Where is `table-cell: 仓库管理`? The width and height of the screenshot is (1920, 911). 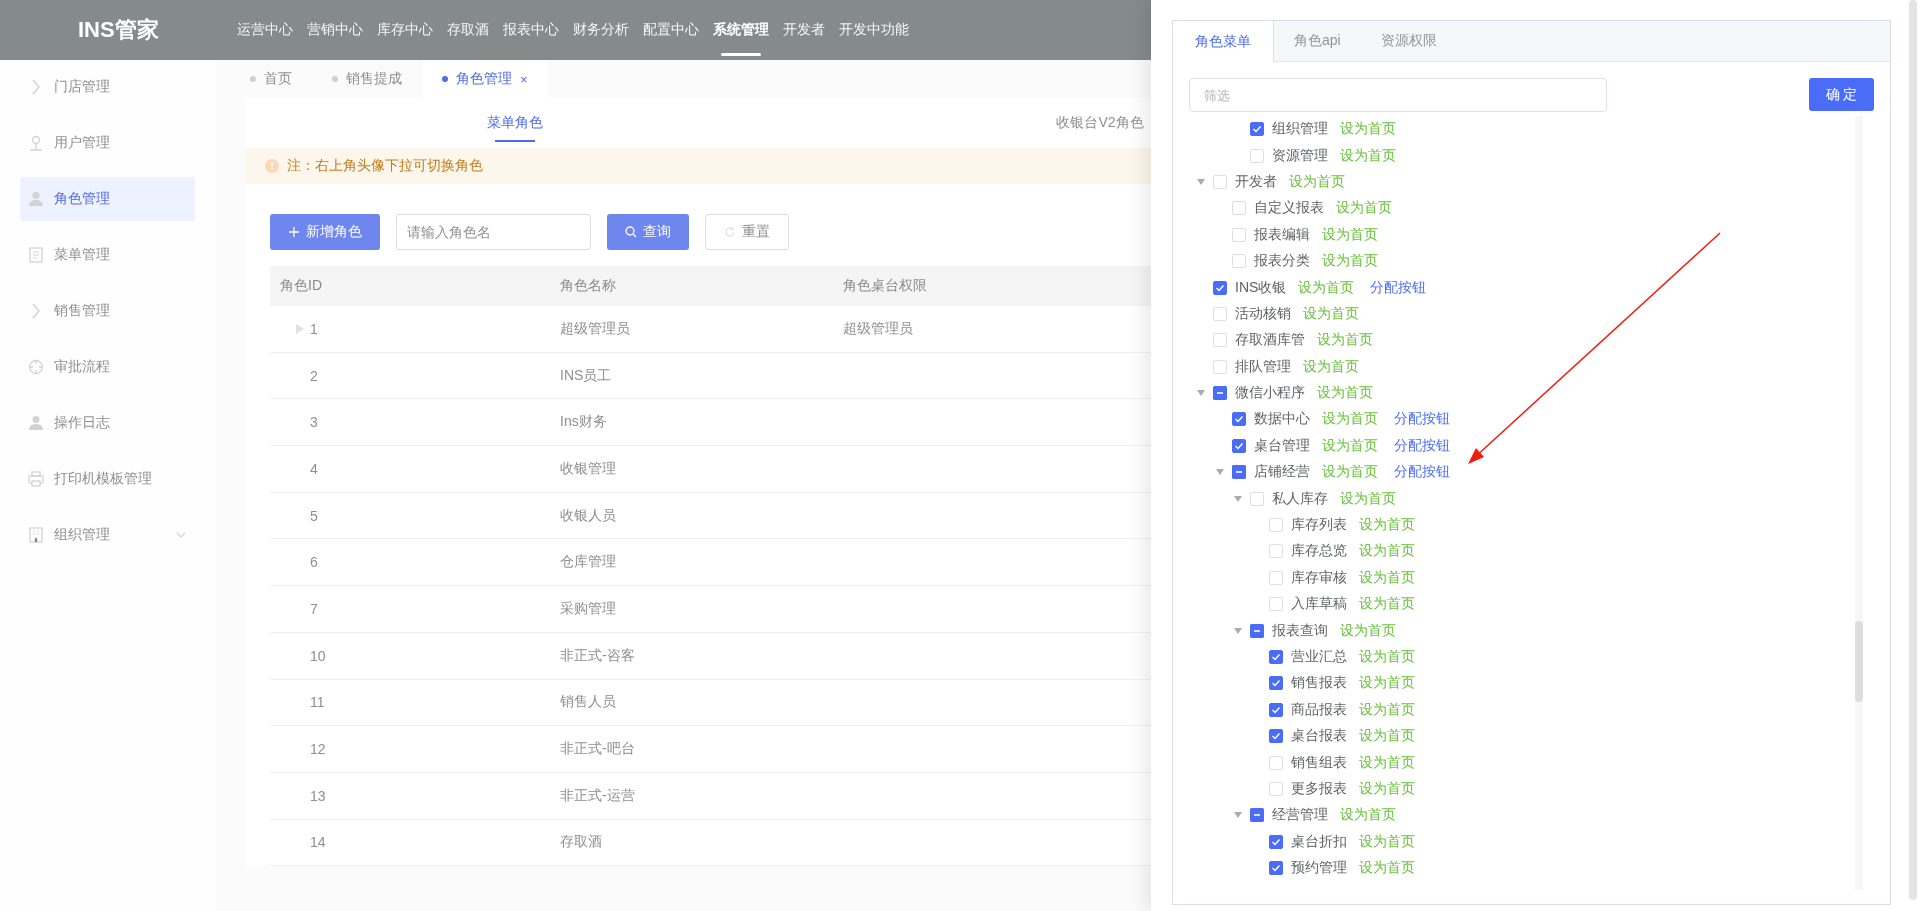
table-cell: 仓库管理 is located at coordinates (588, 562).